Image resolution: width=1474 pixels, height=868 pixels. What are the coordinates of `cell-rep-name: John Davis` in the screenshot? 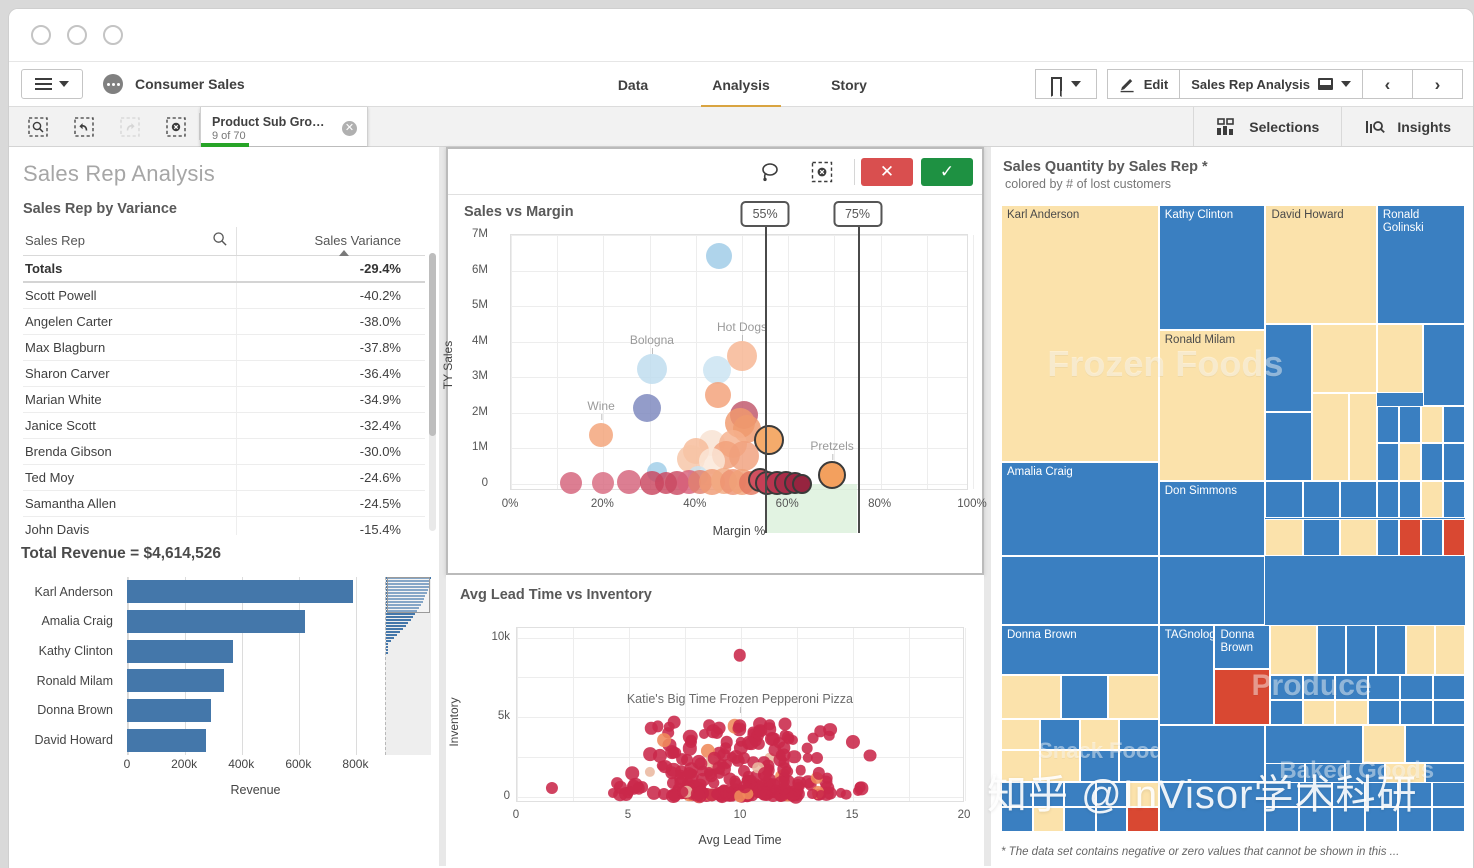 It's located at (130, 525).